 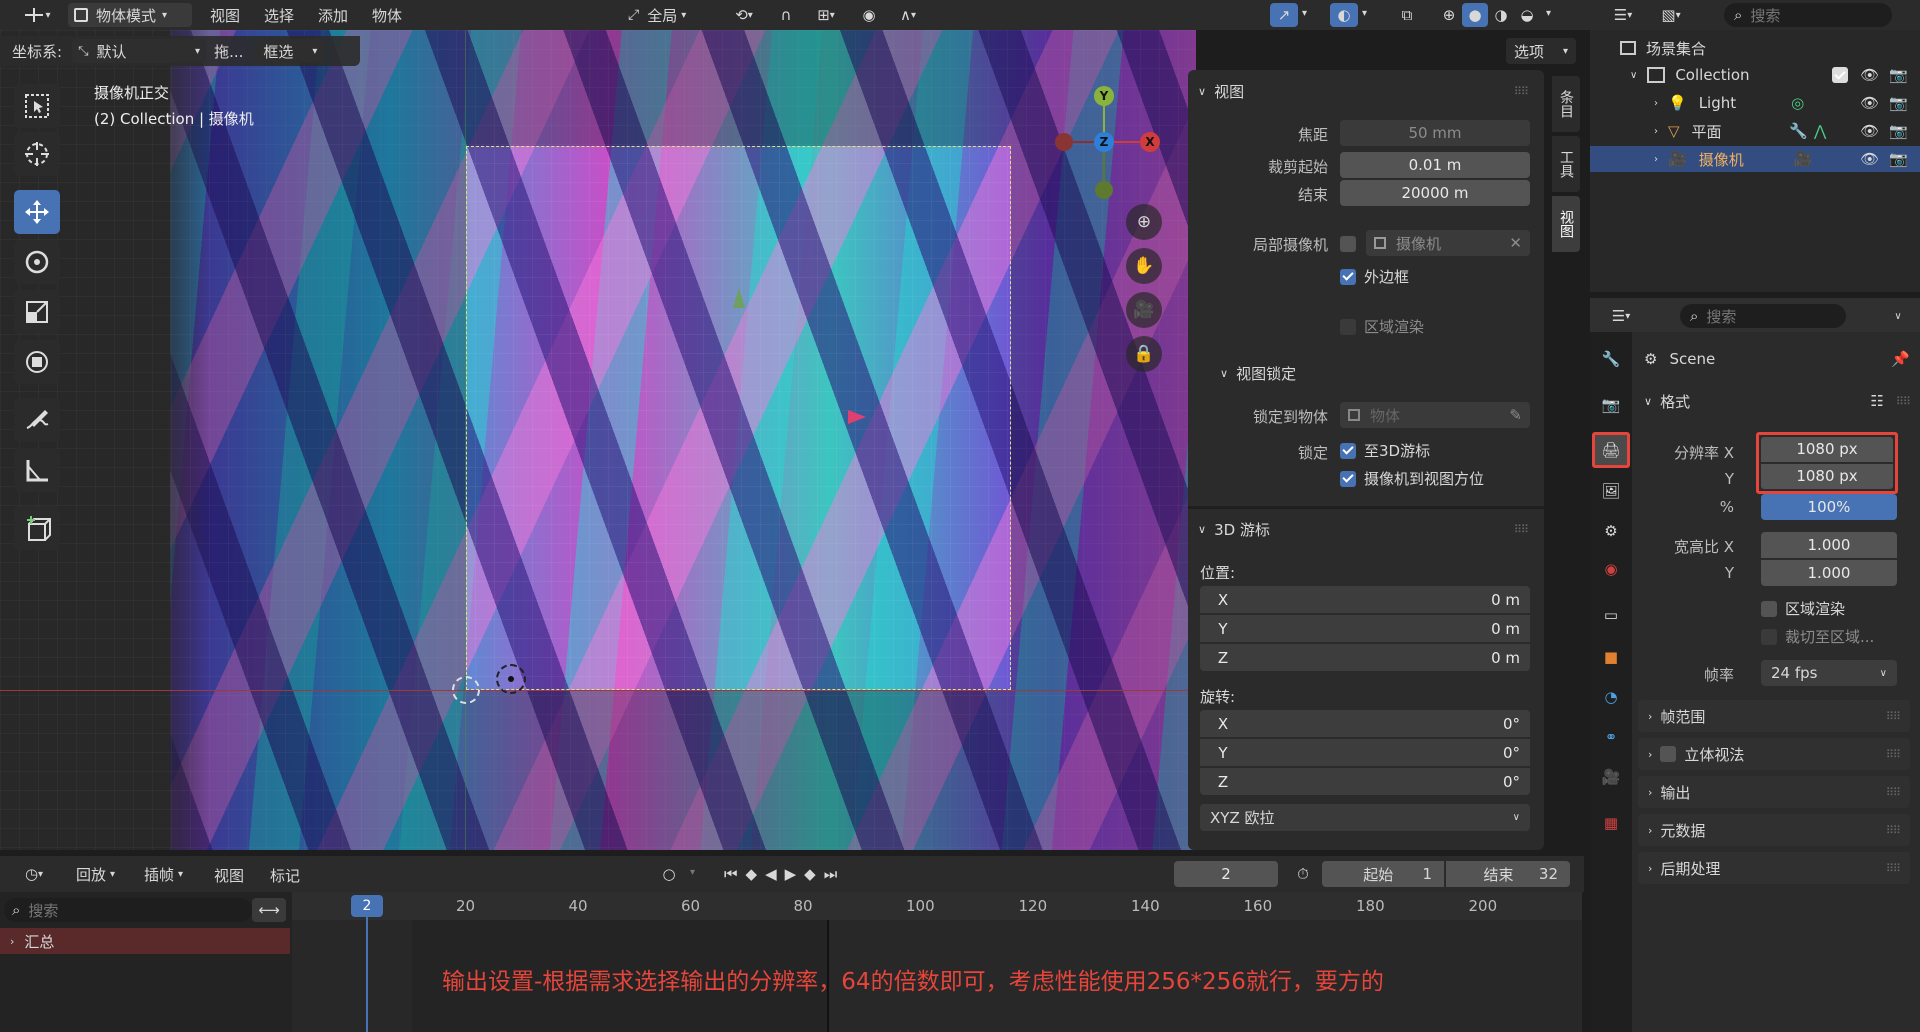 I want to click on rotate-tool, so click(x=37, y=262).